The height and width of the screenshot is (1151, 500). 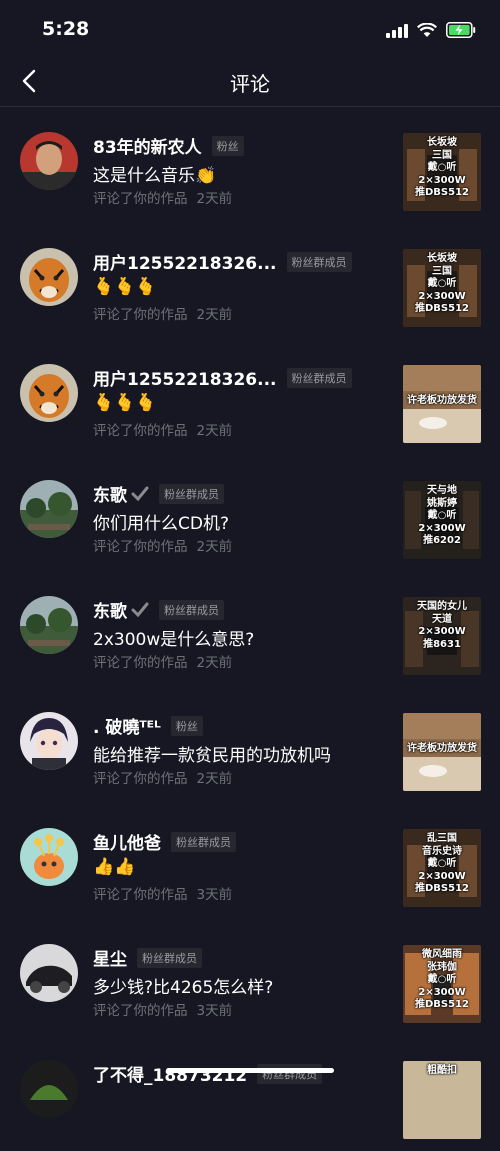 What do you see at coordinates (250, 1093) in the screenshot?
I see `list-item: 了不得_18873212 粉丝群成员 粗酷扣` at bounding box center [250, 1093].